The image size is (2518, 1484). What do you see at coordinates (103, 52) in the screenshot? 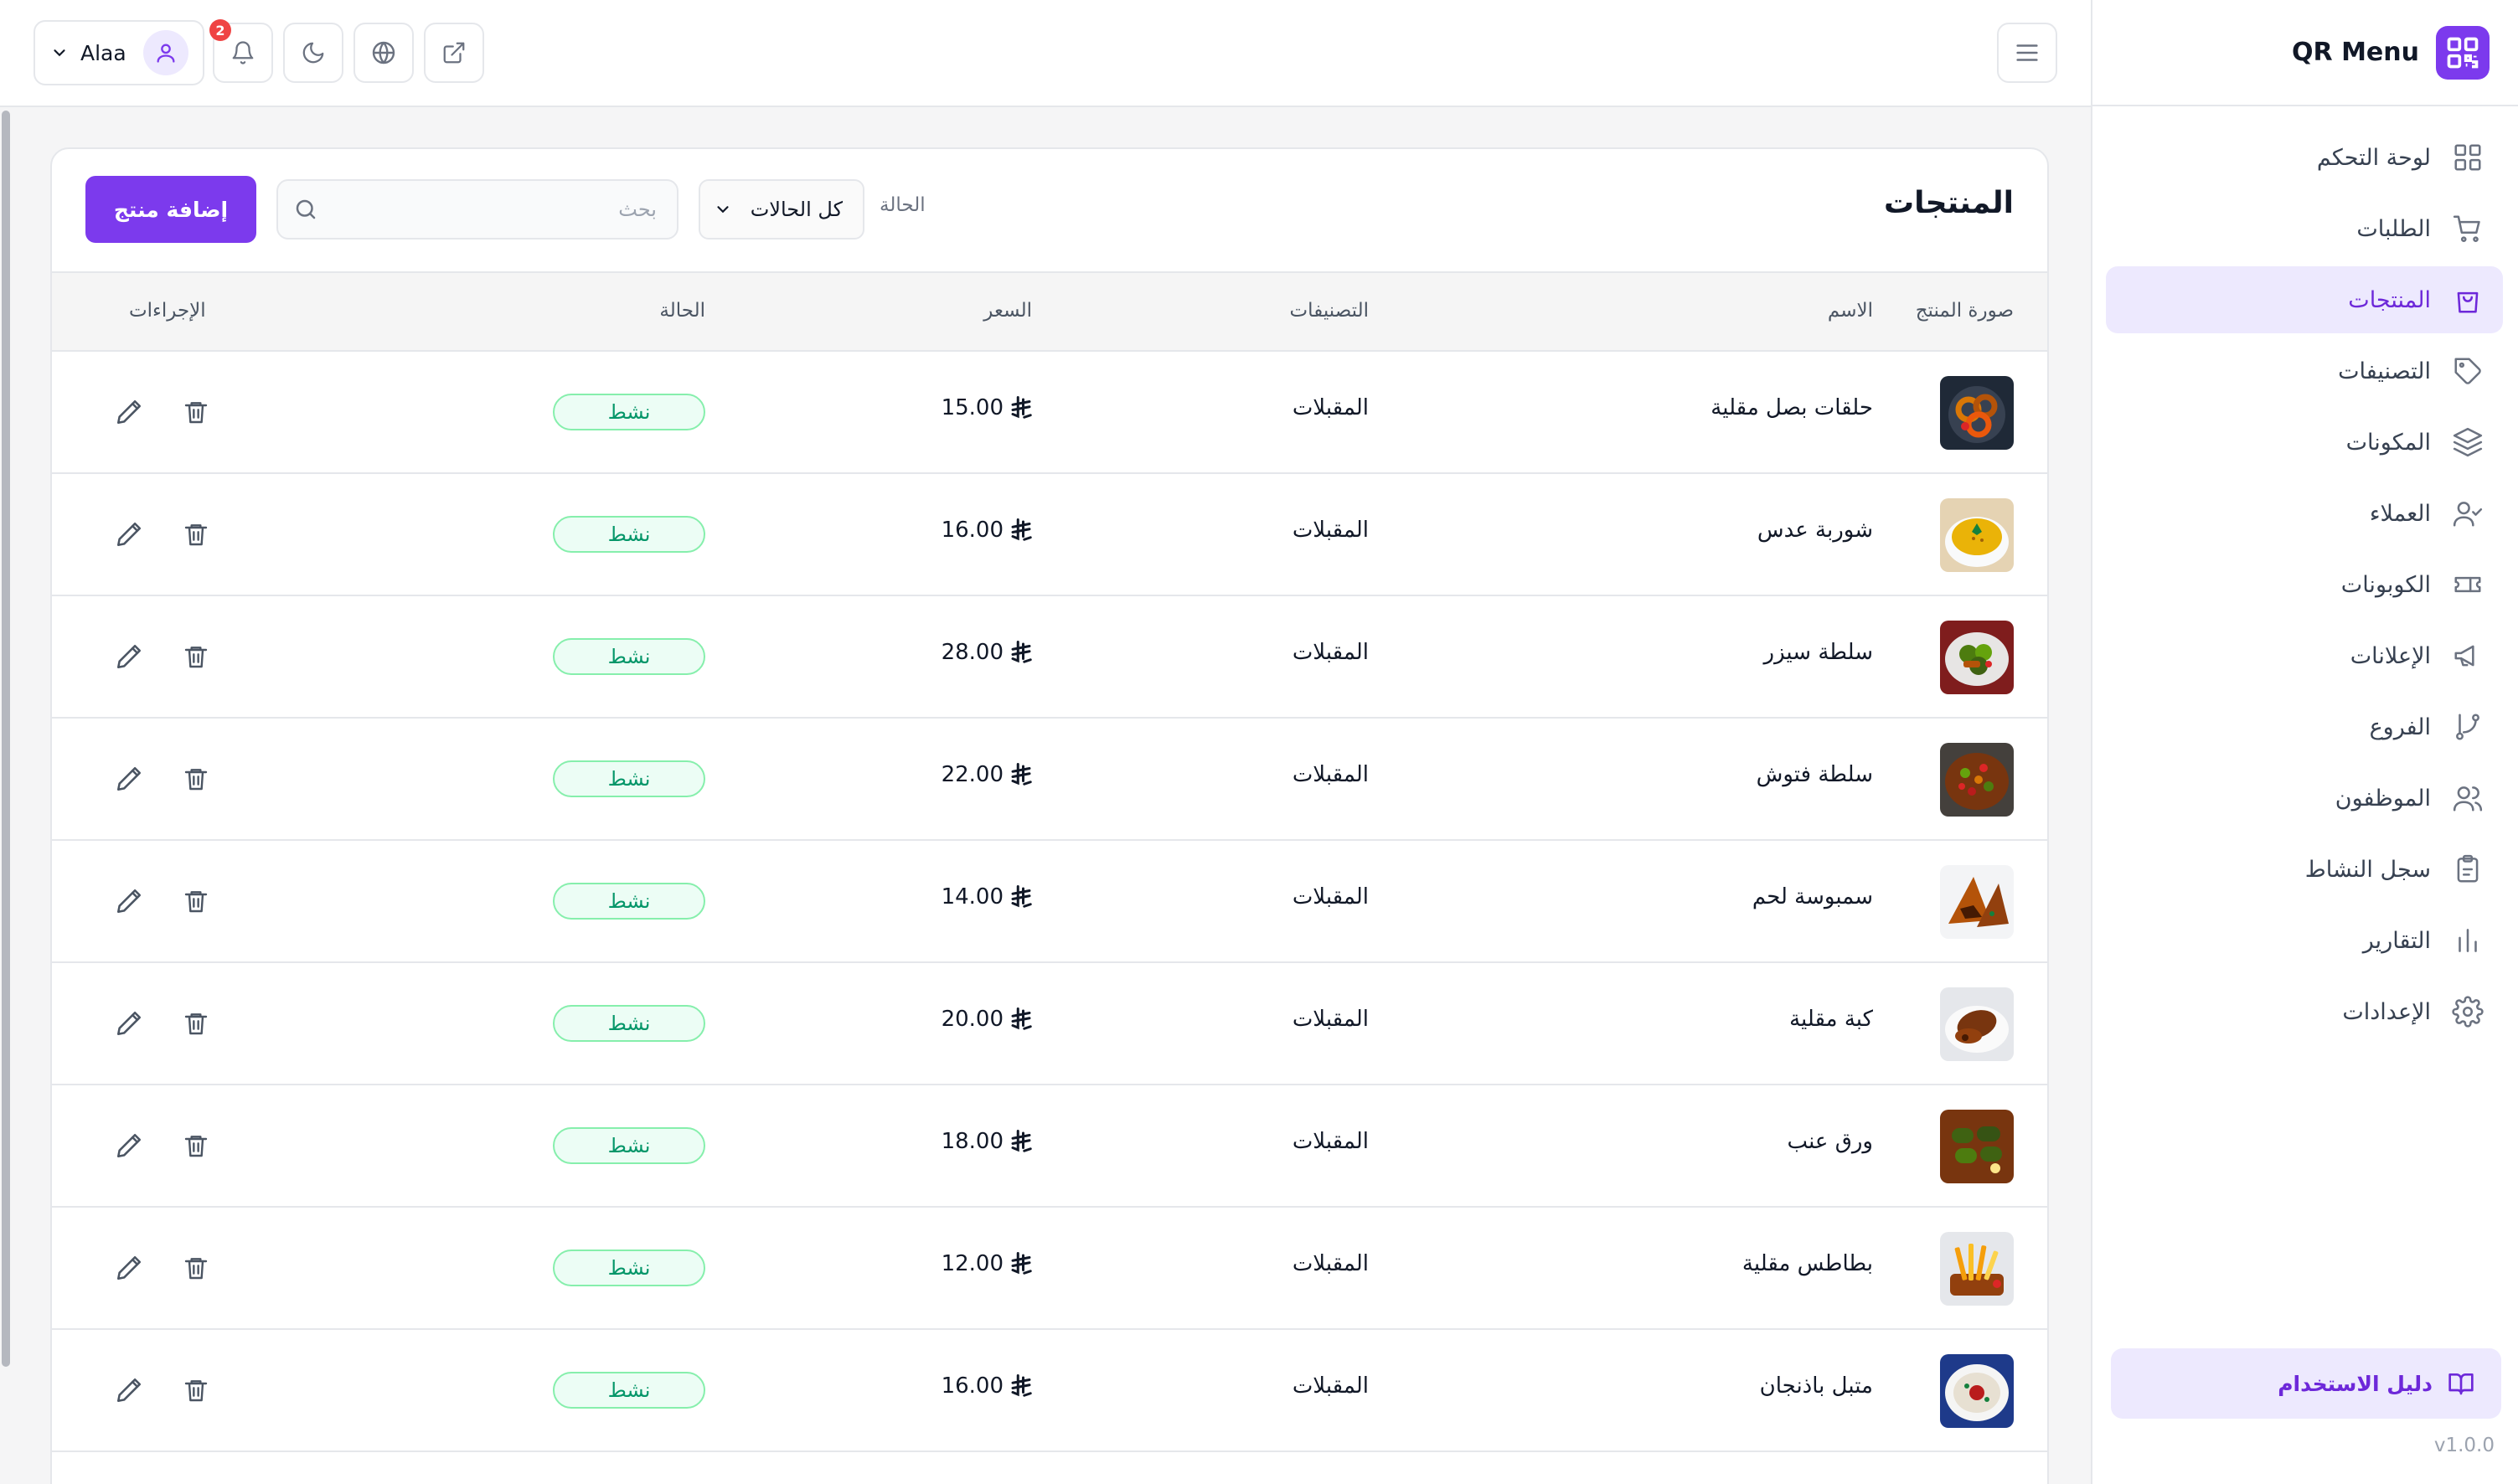
I see `user-name: Alaa` at bounding box center [103, 52].